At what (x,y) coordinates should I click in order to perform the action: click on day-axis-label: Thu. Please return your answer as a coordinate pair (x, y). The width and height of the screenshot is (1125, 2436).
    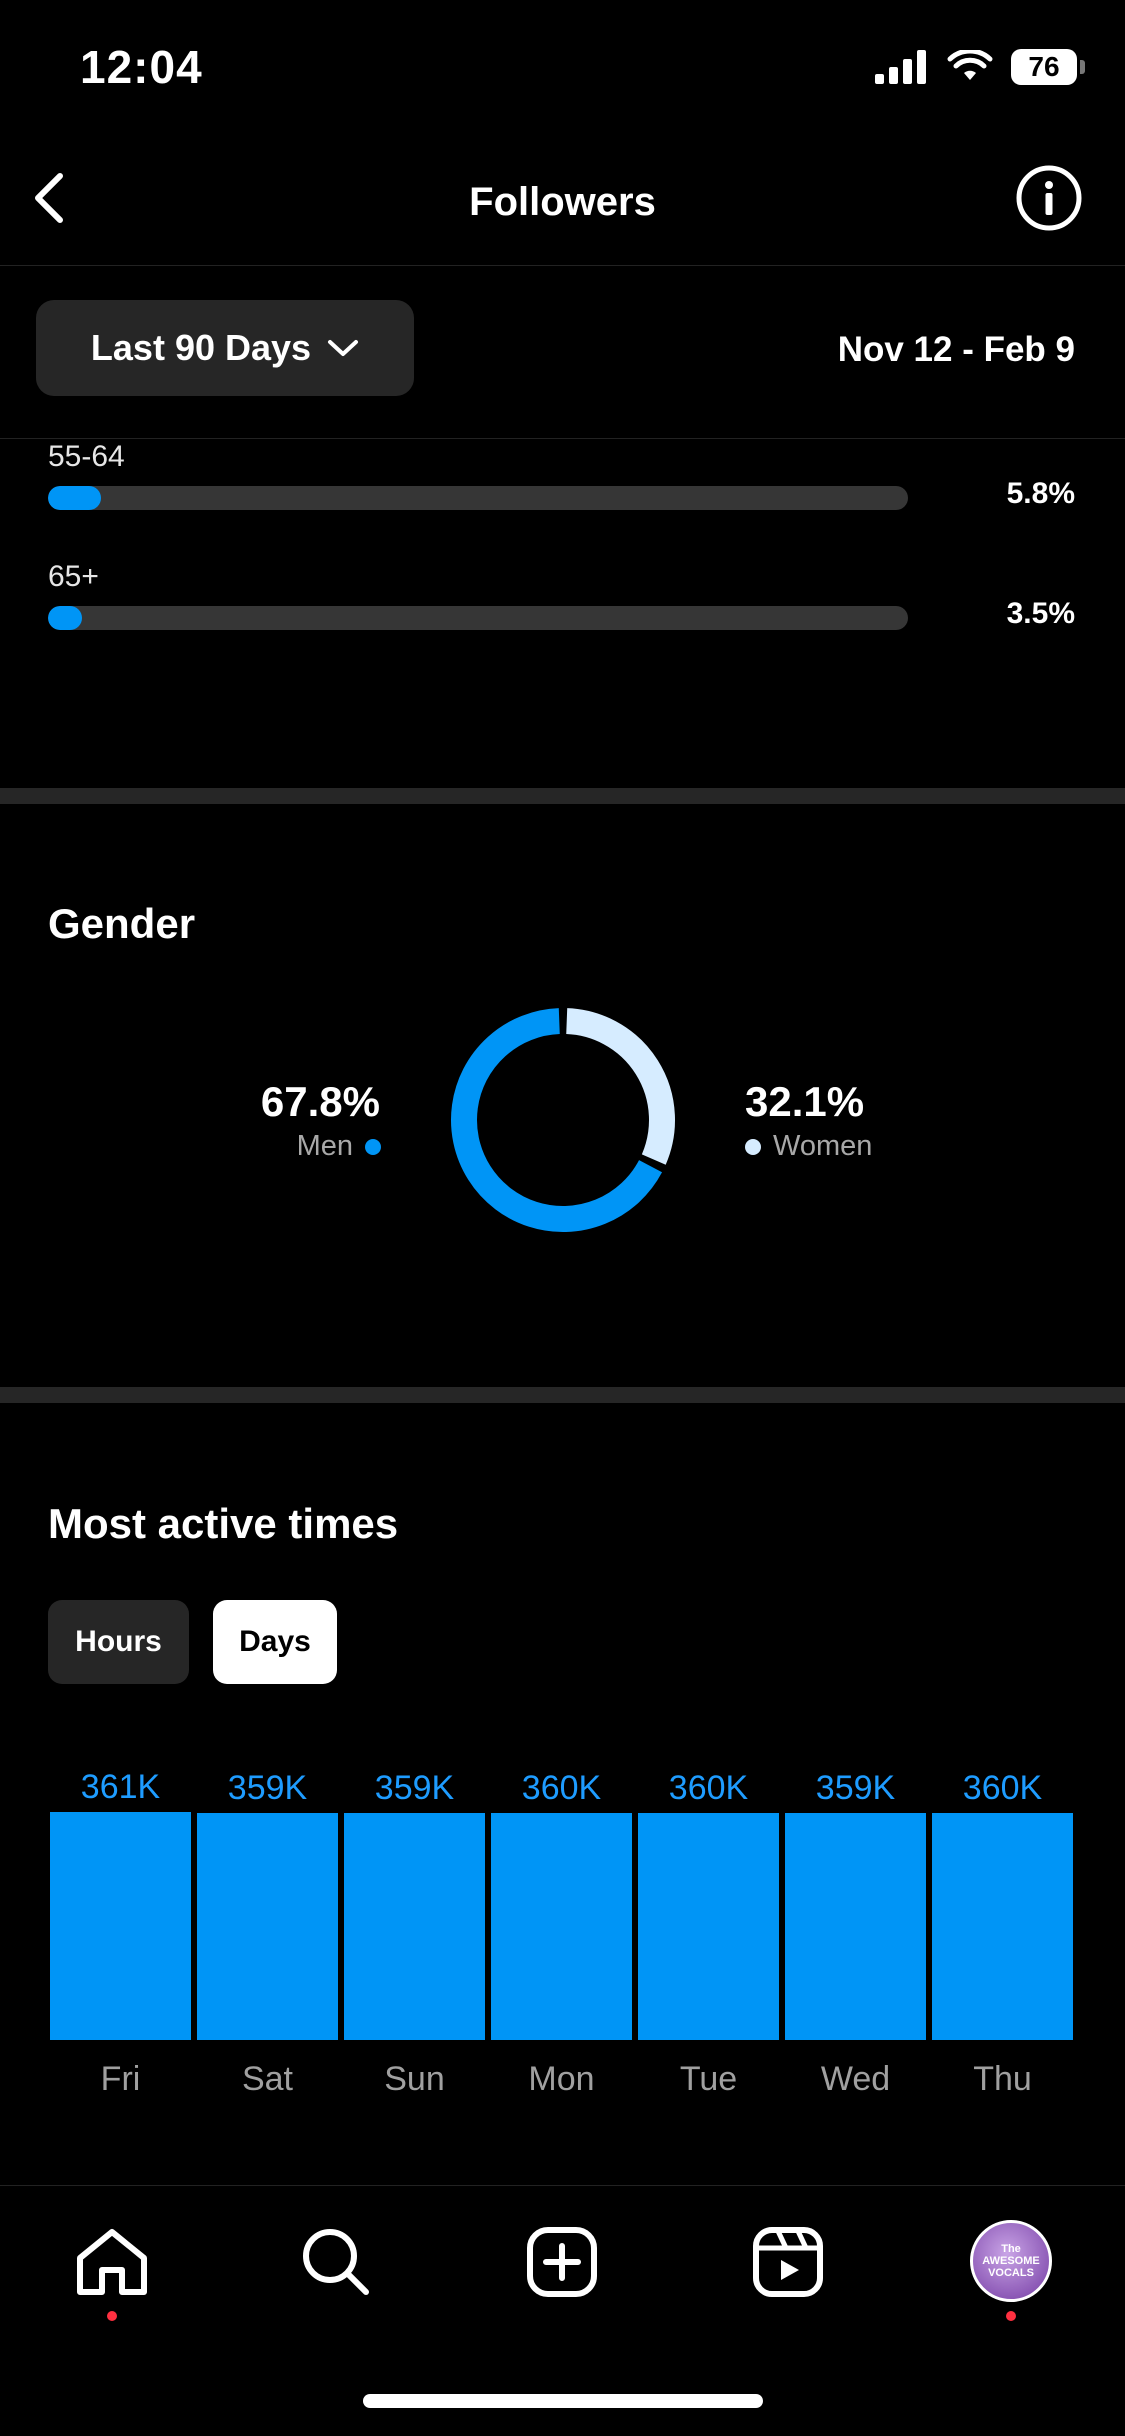
    Looking at the image, I should click on (1002, 2079).